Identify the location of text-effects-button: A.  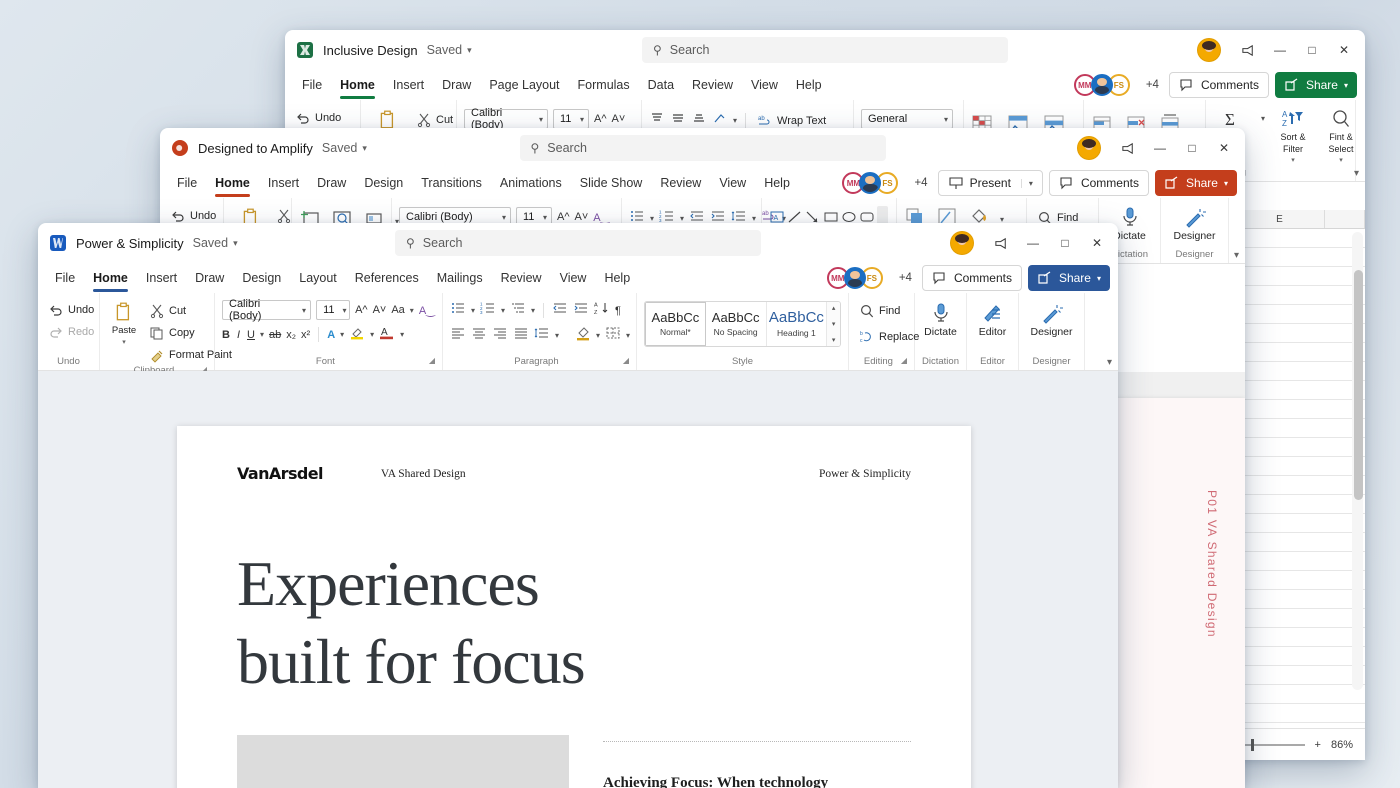
(331, 335).